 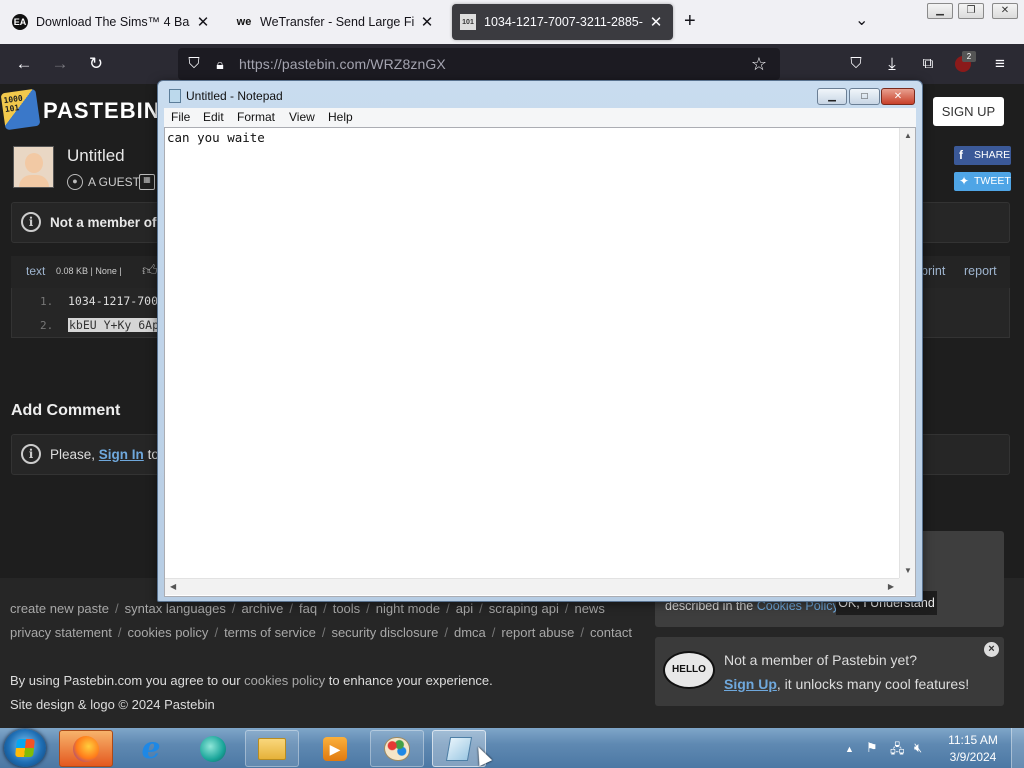 I want to click on taskbar-firefox, so click(x=86, y=748).